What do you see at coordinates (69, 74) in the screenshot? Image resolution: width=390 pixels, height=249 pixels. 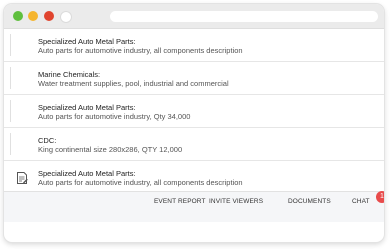 I see `item-title: Marine Chemicals:` at bounding box center [69, 74].